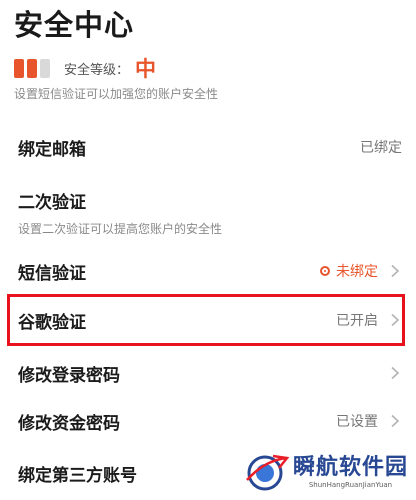 Image resolution: width=416 pixels, height=500 pixels. Describe the element at coordinates (325, 271) in the screenshot. I see `alert-circle-icon` at that location.